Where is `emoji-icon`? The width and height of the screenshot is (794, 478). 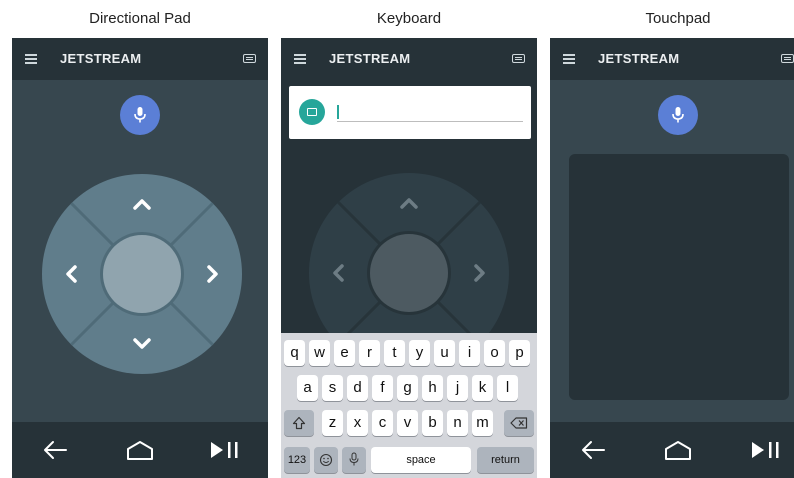
emoji-icon is located at coordinates (326, 460).